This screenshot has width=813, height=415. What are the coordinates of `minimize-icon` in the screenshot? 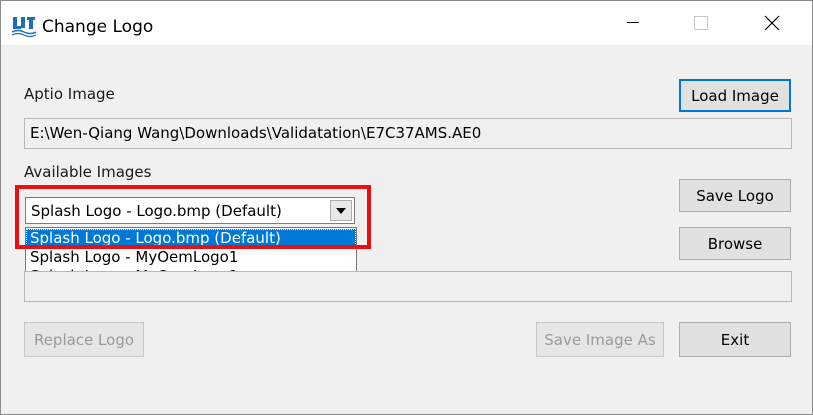 It's located at (633, 22).